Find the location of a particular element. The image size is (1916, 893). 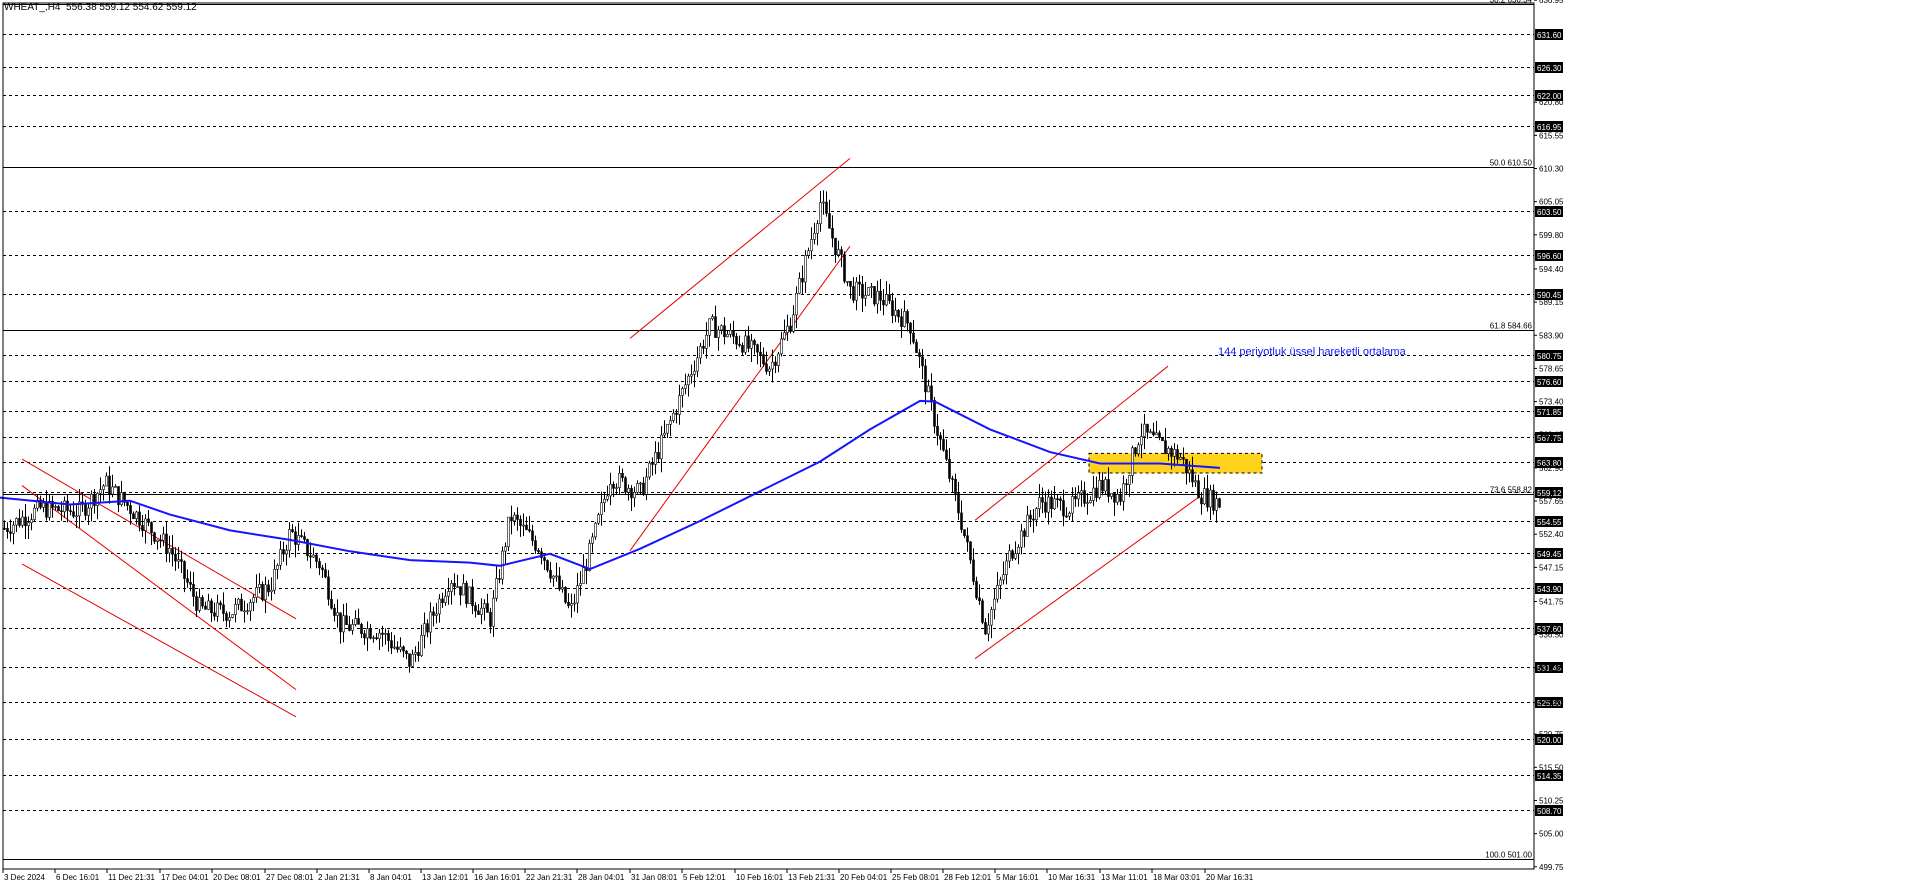

y-tick-label: 594.40 is located at coordinates (1551, 269).